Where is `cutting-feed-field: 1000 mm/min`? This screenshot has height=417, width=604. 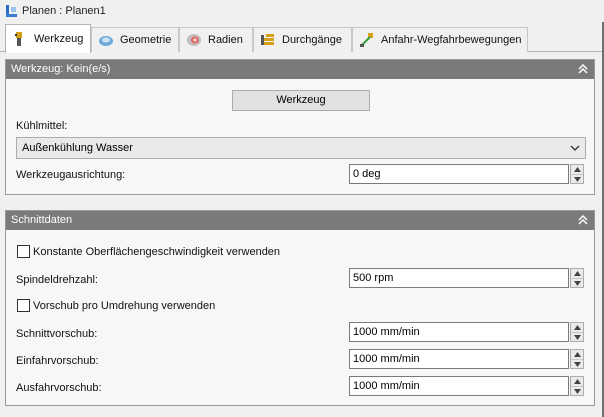
cutting-feed-field: 1000 mm/min is located at coordinates (459, 332).